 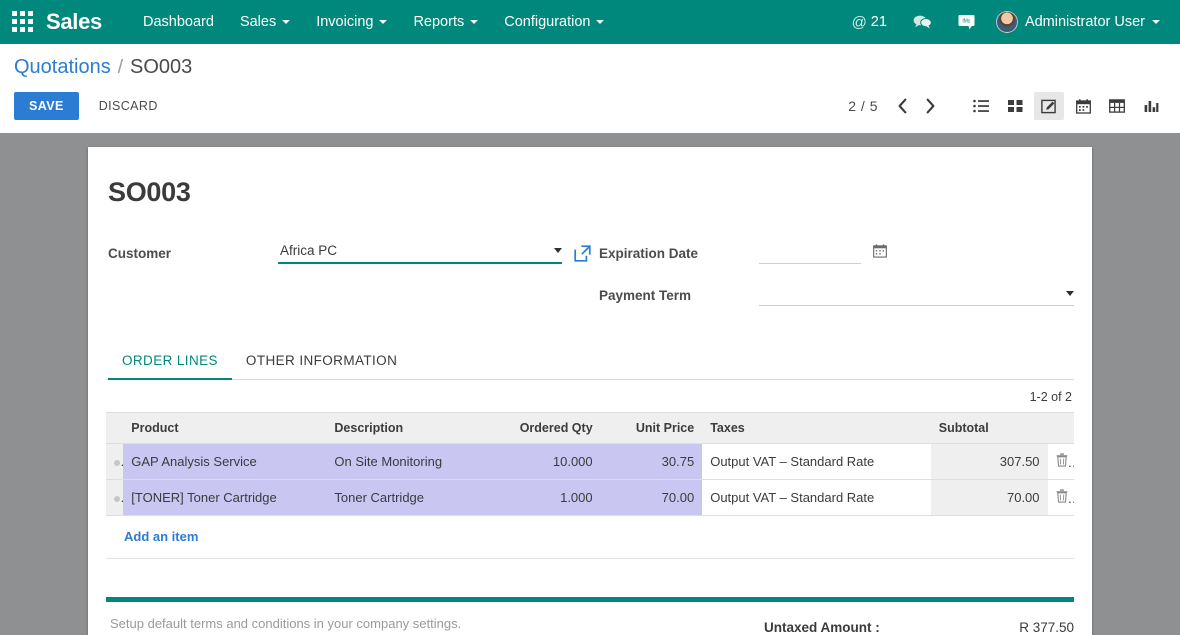 I want to click on list-icon, so click(x=981, y=106).